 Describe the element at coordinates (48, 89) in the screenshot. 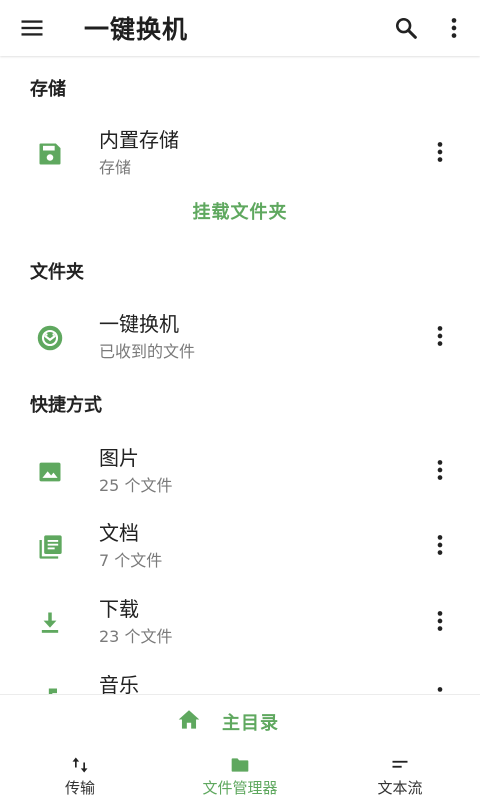

I see `section-header-storage: 存储` at that location.